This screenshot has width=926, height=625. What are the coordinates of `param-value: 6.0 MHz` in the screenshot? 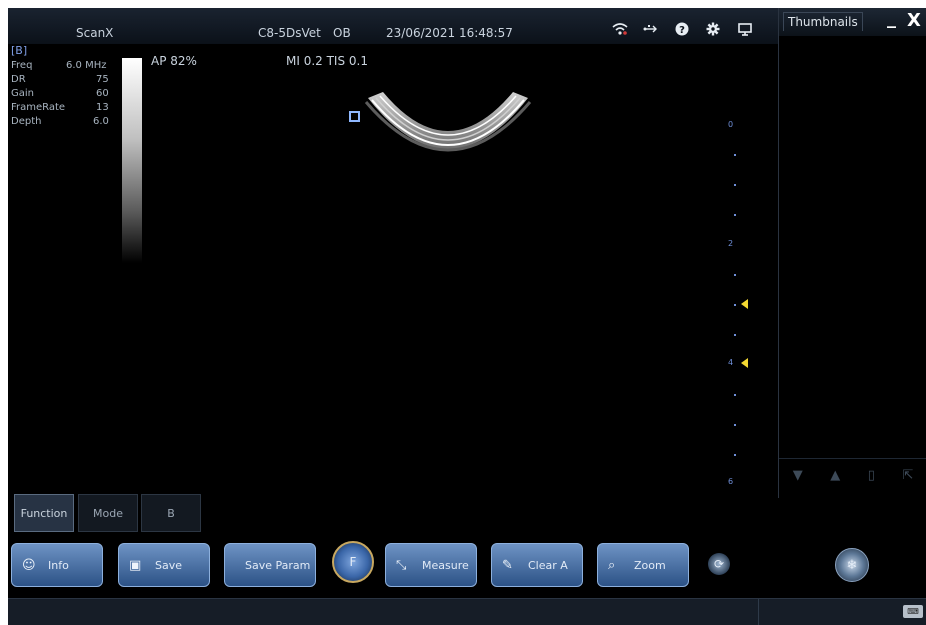 It's located at (86, 65).